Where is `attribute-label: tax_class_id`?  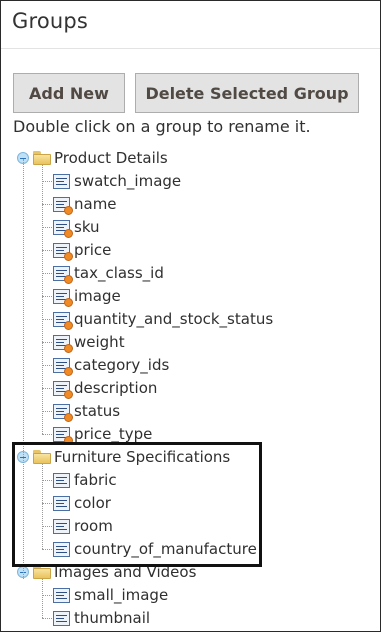 attribute-label: tax_class_id is located at coordinates (119, 273).